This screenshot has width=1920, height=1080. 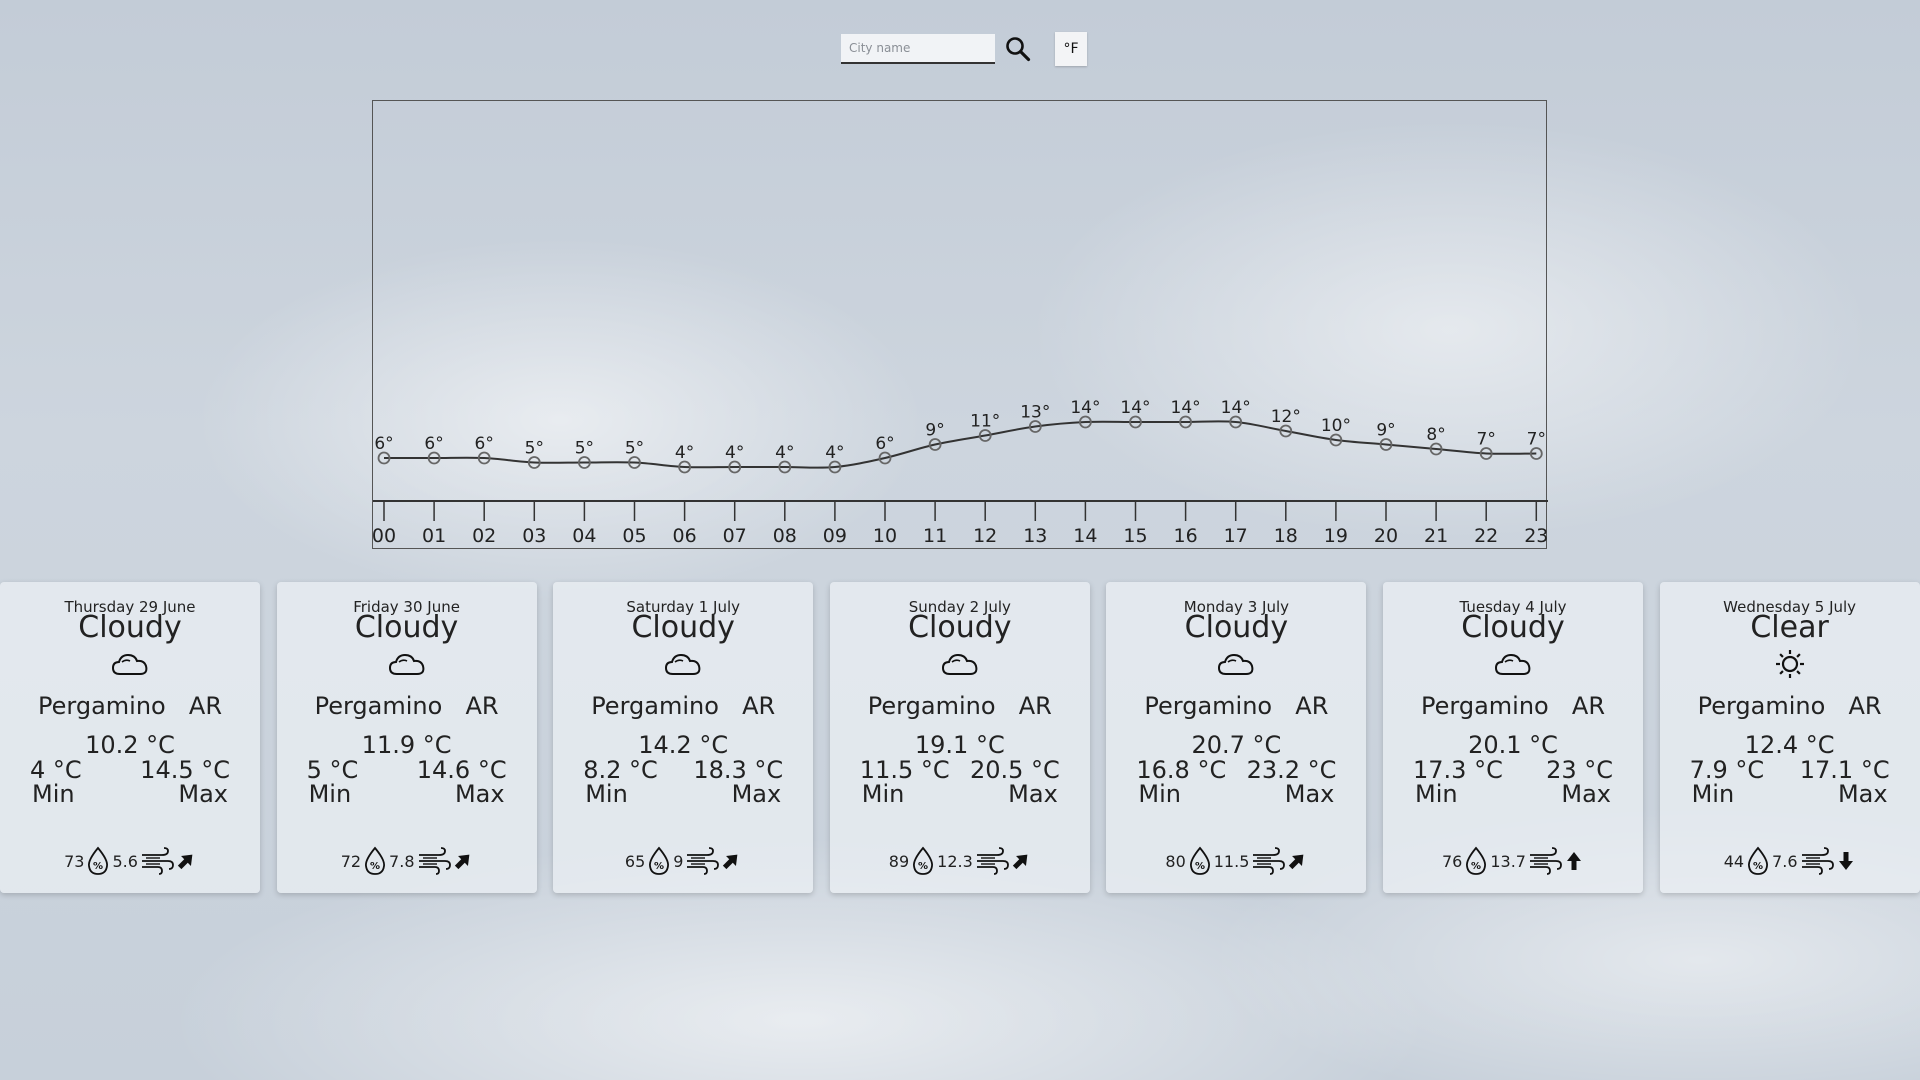 What do you see at coordinates (434, 536) in the screenshot?
I see `x-axis-tick-label: 01` at bounding box center [434, 536].